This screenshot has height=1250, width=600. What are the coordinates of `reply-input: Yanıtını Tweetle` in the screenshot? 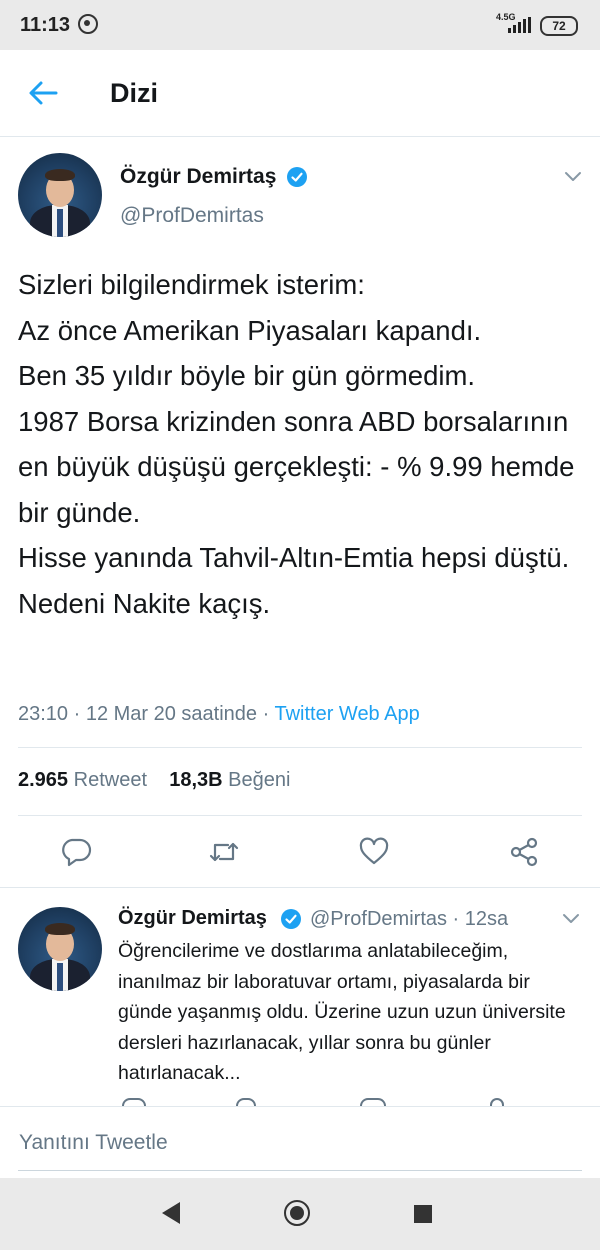 It's located at (93, 1143).